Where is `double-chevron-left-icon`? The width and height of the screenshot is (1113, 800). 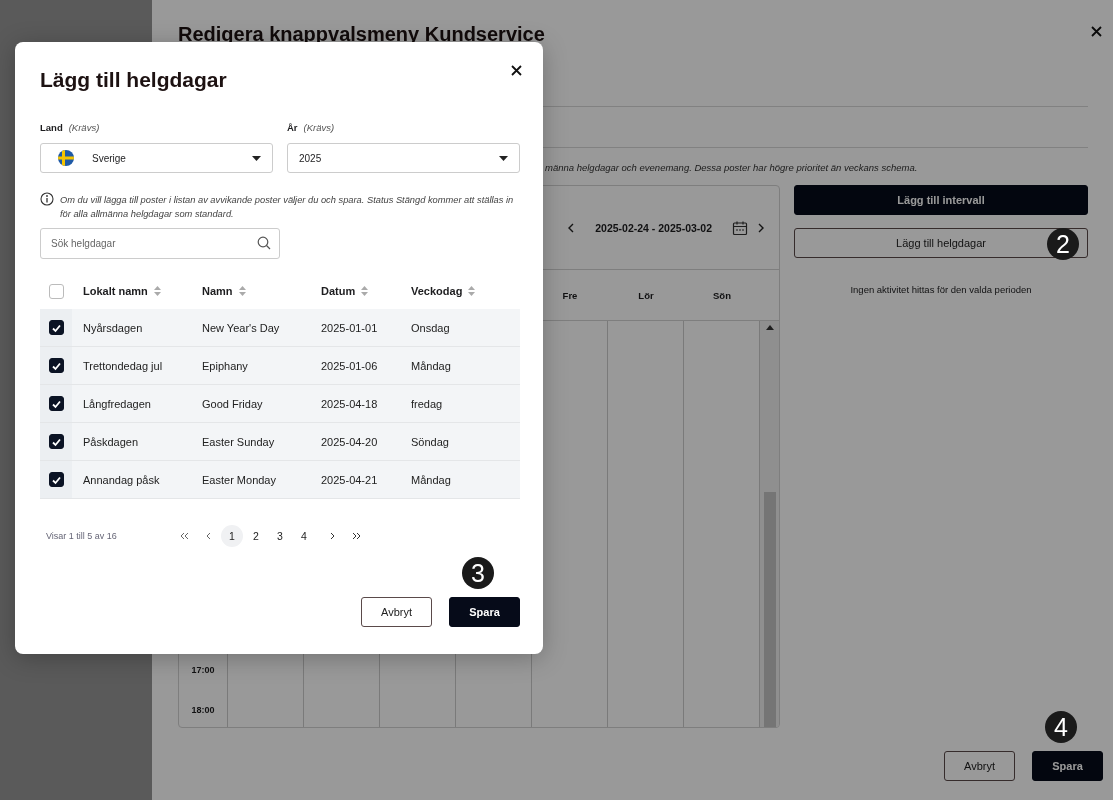 double-chevron-left-icon is located at coordinates (184, 536).